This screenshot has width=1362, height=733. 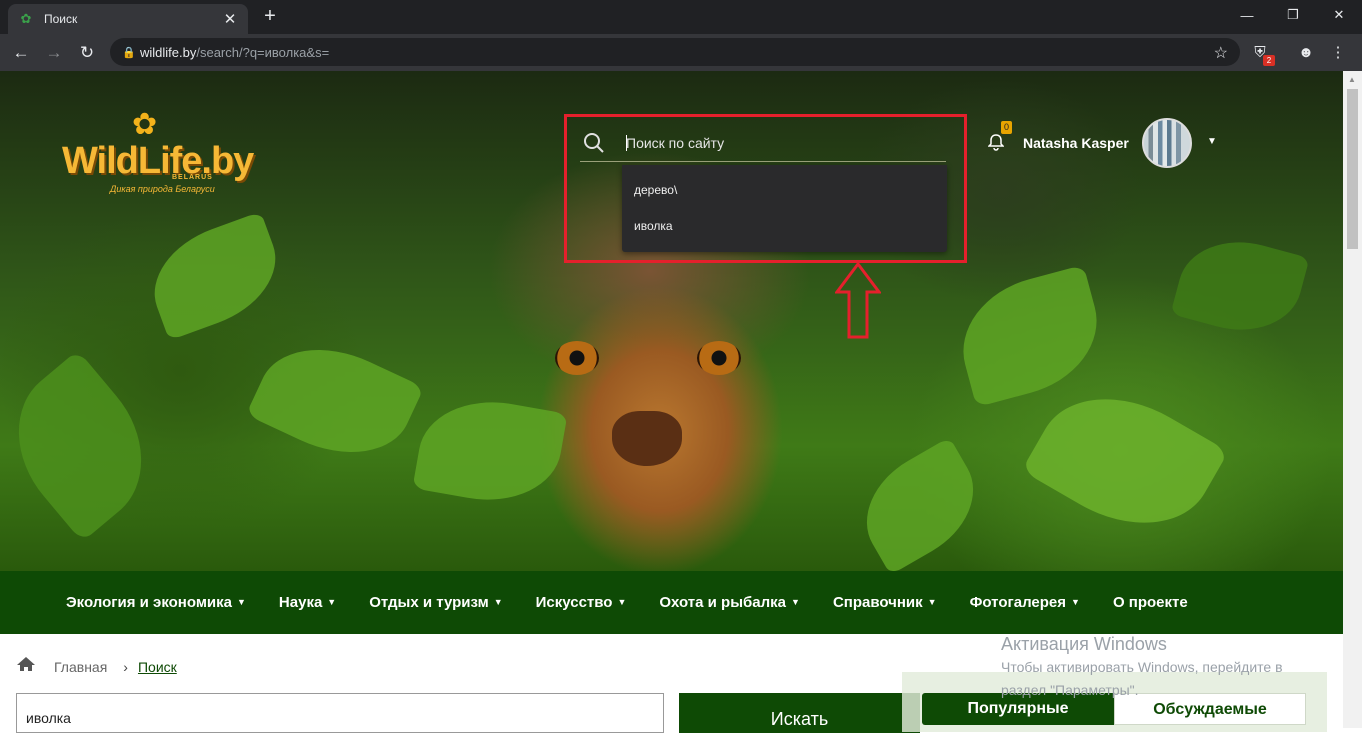 I want to click on close-tab-icon: ✕, so click(x=230, y=19).